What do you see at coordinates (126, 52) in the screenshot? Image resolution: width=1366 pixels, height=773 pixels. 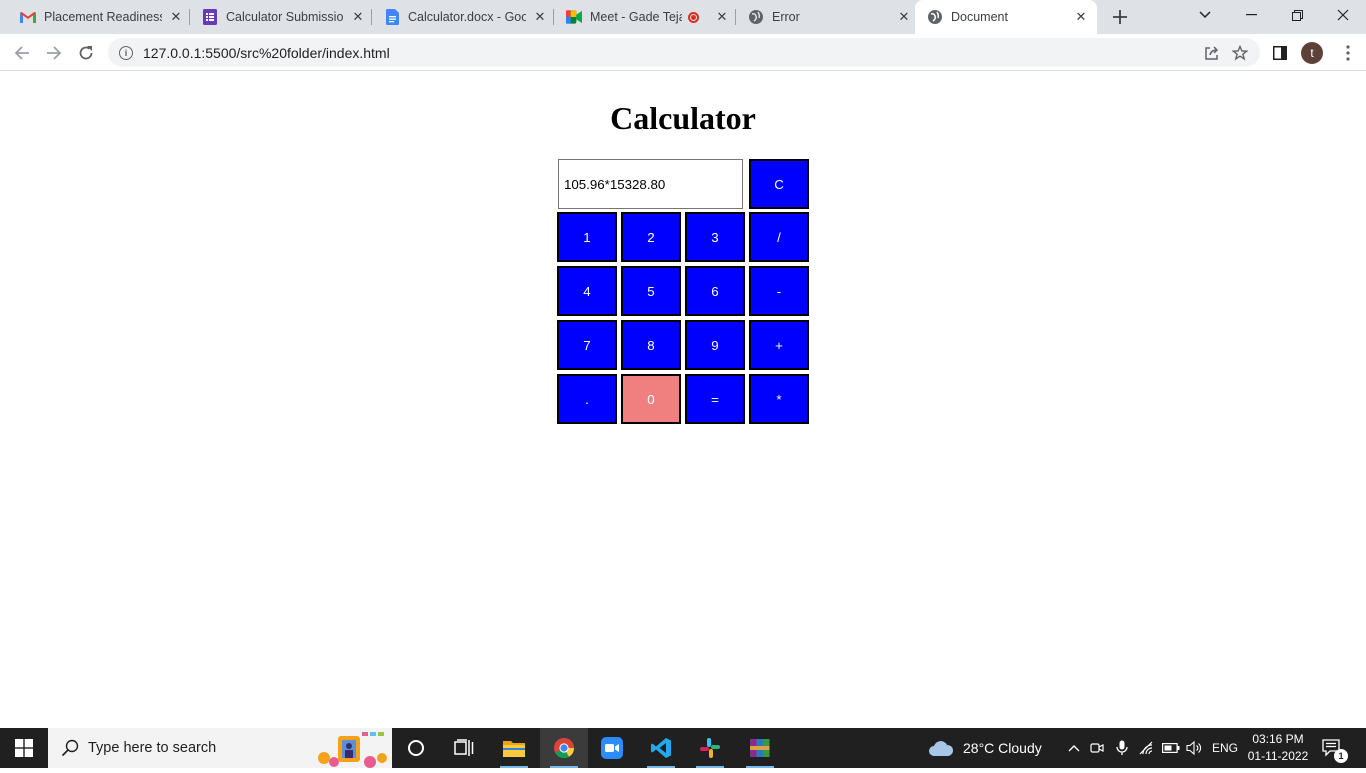 I see `site-info-icon: i` at bounding box center [126, 52].